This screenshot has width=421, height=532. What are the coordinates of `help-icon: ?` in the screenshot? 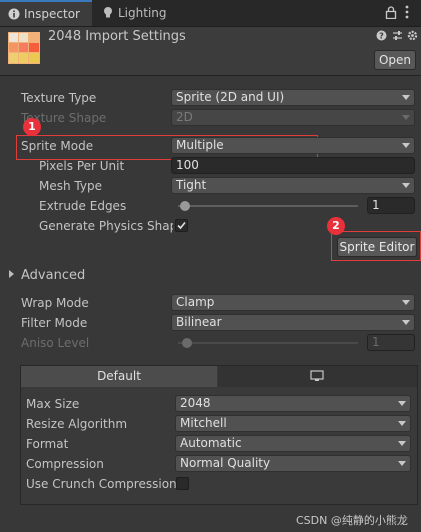 It's located at (381, 35).